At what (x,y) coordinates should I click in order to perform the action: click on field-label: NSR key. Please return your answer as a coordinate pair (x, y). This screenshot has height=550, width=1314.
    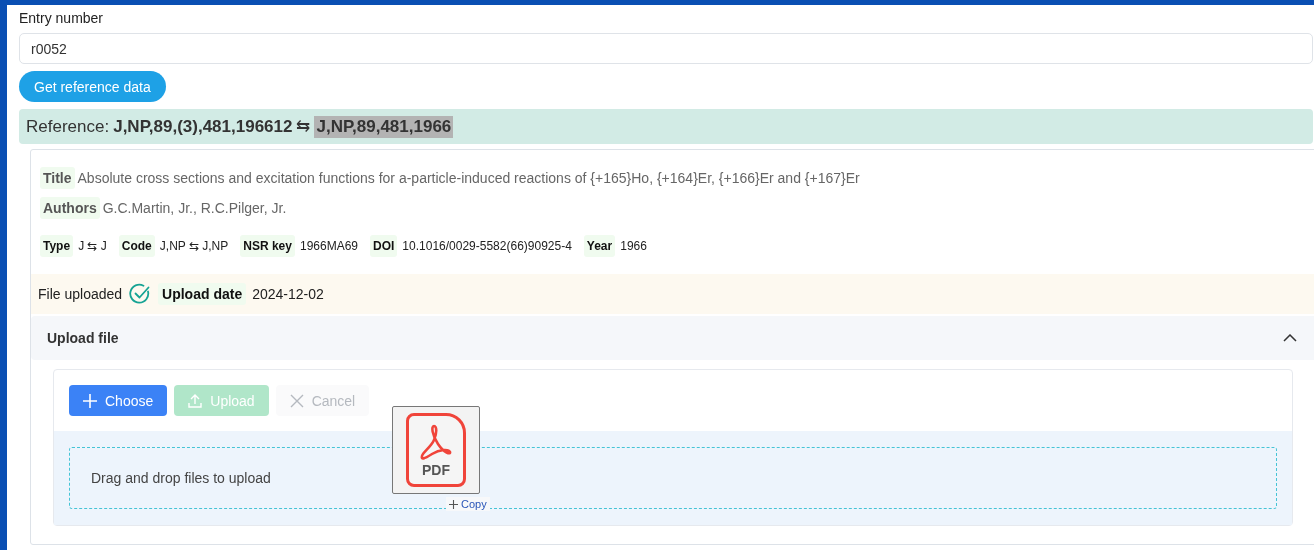
    Looking at the image, I should click on (267, 246).